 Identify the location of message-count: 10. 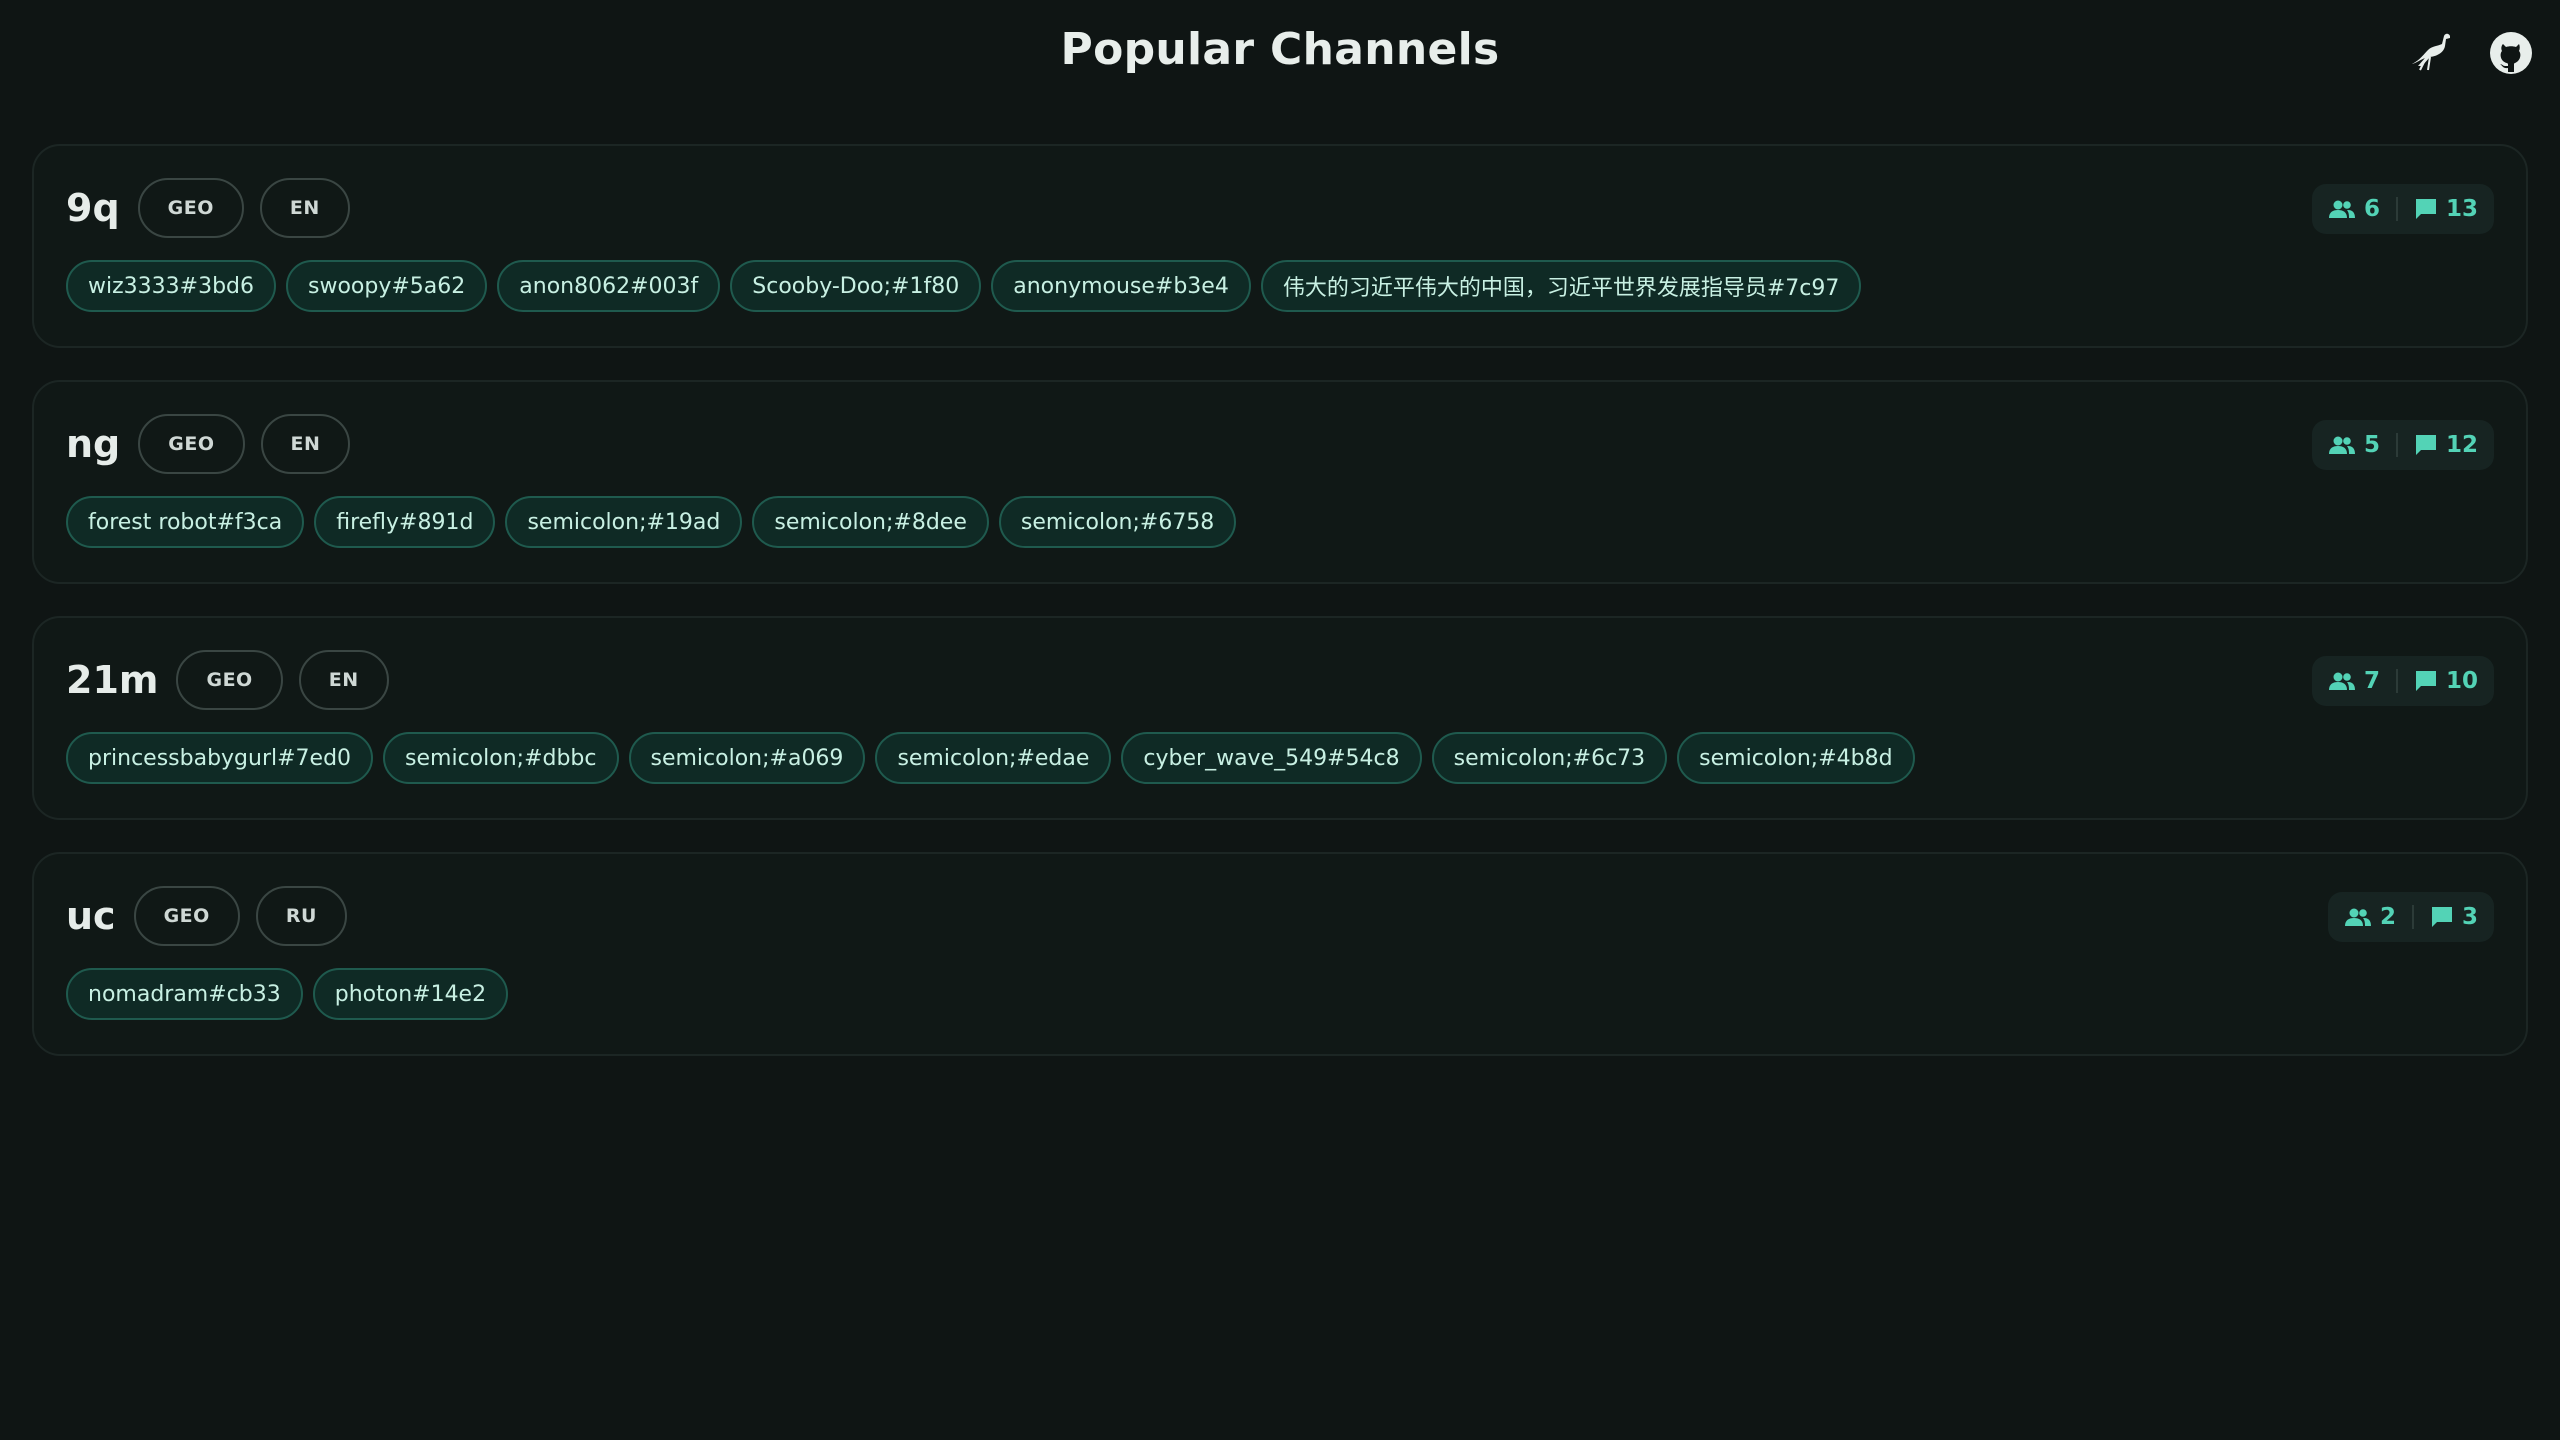
(2446, 681).